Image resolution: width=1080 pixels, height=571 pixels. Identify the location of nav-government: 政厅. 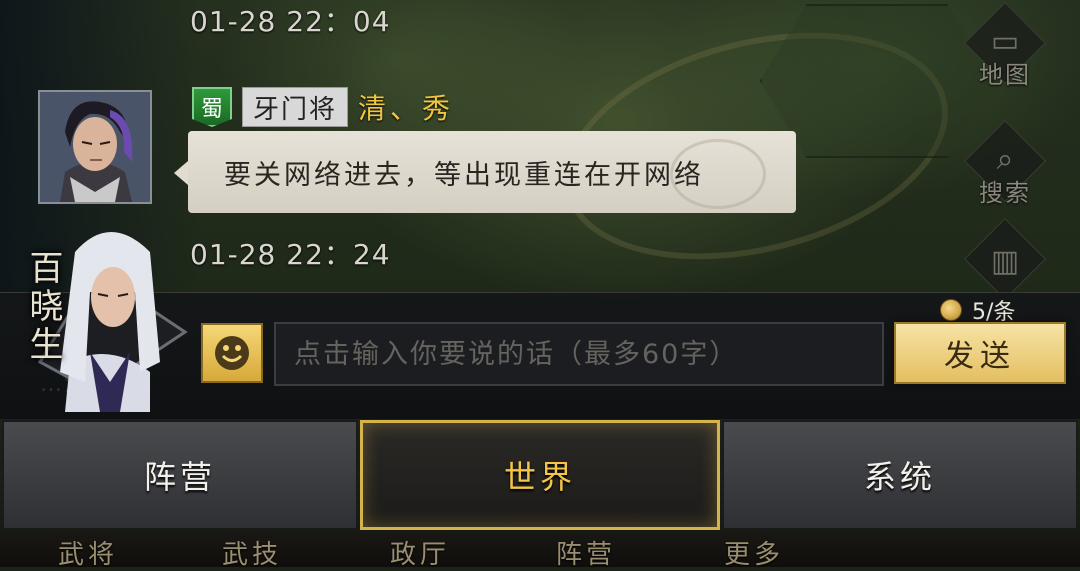
(420, 552).